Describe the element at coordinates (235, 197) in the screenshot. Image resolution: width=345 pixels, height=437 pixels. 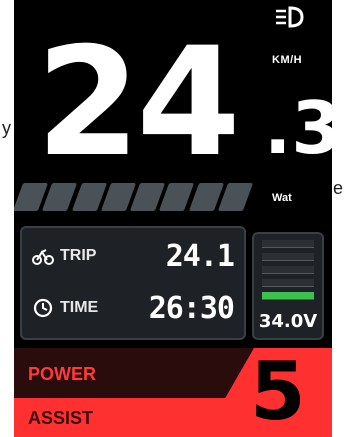
I see `power-segment` at that location.